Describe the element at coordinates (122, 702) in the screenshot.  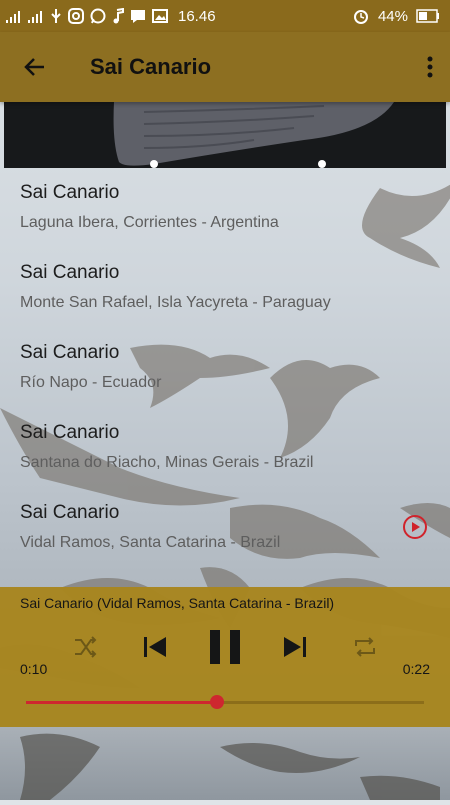
I see `seek-progress` at that location.